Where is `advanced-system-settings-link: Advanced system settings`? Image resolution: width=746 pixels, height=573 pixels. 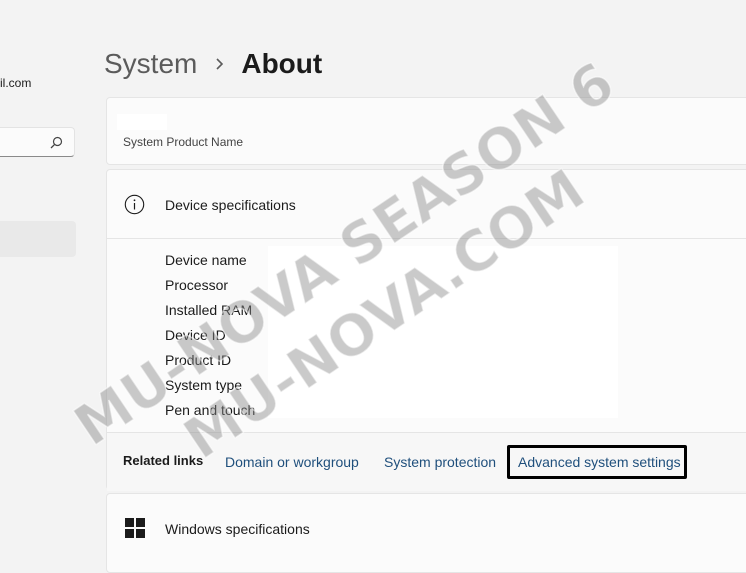
advanced-system-settings-link: Advanced system settings is located at coordinates (599, 462).